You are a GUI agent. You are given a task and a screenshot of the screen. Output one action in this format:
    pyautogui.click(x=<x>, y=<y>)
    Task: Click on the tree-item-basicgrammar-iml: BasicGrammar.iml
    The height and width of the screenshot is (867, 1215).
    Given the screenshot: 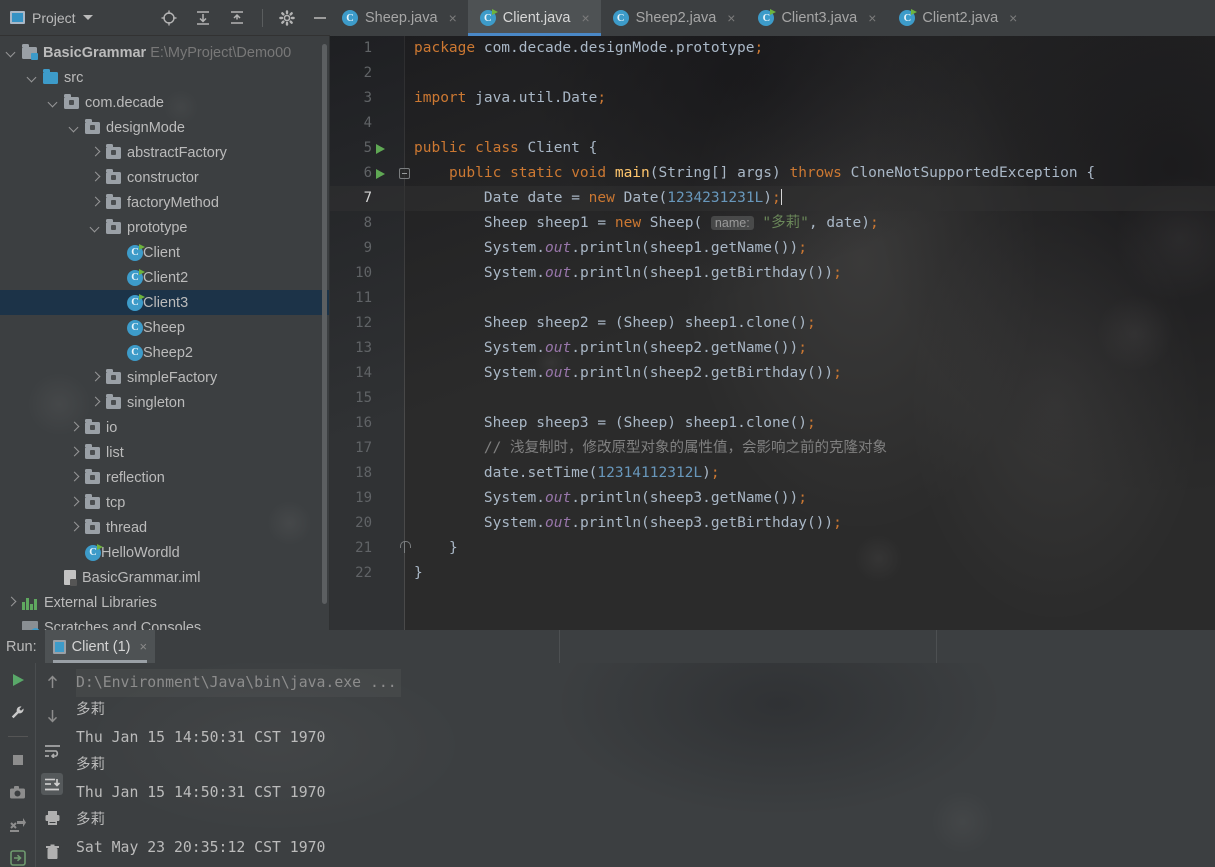 What is the action you would take?
    pyautogui.click(x=164, y=577)
    